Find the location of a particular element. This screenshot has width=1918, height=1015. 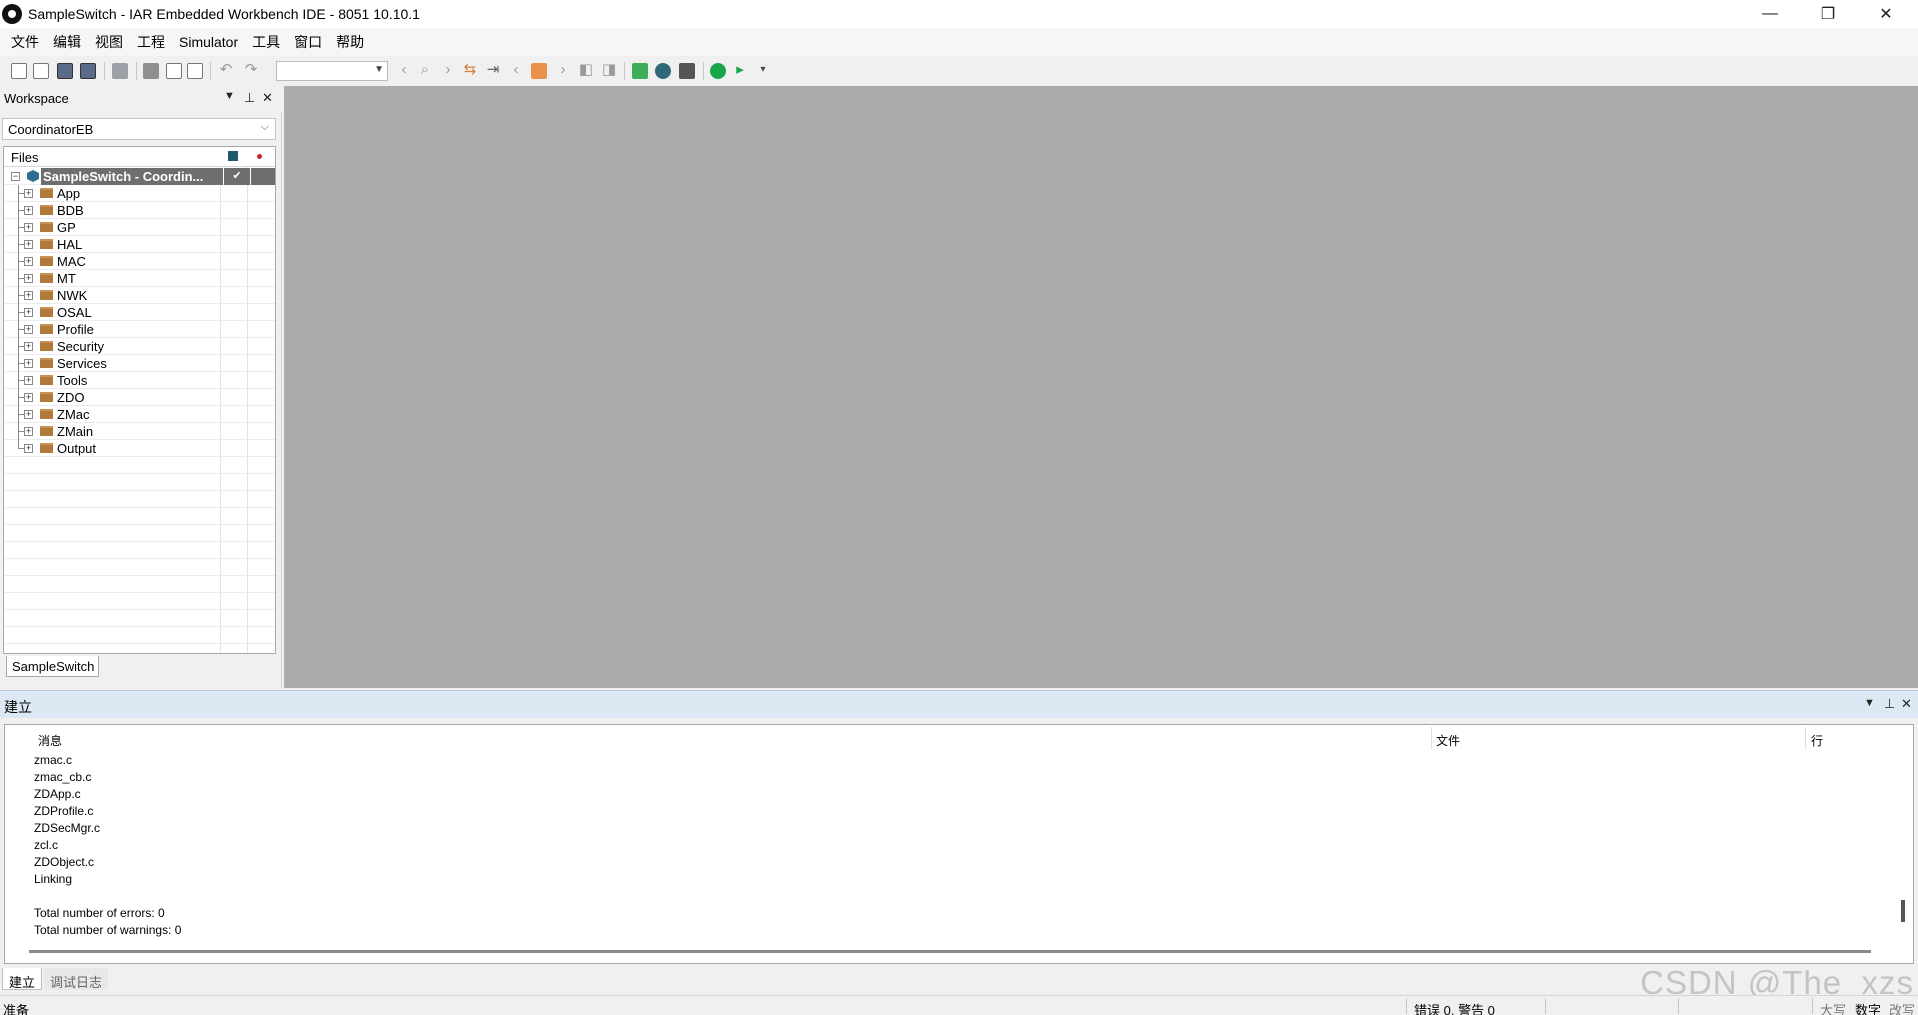

tree-project-root: − SampleSwitch - Coordin... ✔ is located at coordinates (139, 176).